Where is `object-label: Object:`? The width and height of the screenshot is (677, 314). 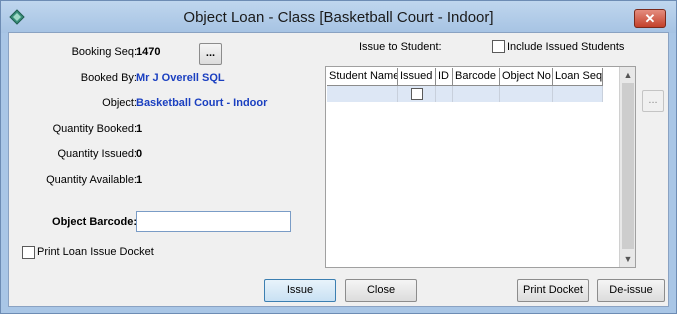 object-label: Object: is located at coordinates (119, 103).